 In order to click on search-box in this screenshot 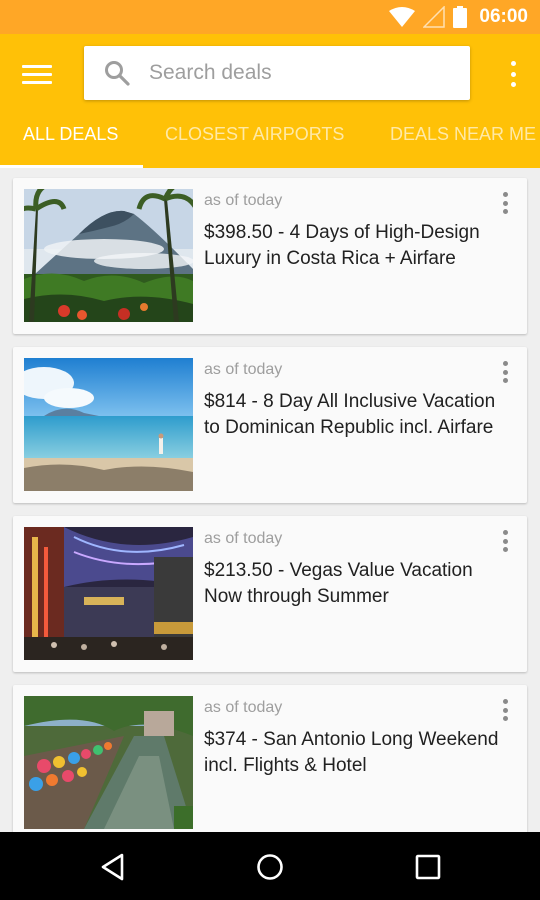, I will do `click(277, 73)`.